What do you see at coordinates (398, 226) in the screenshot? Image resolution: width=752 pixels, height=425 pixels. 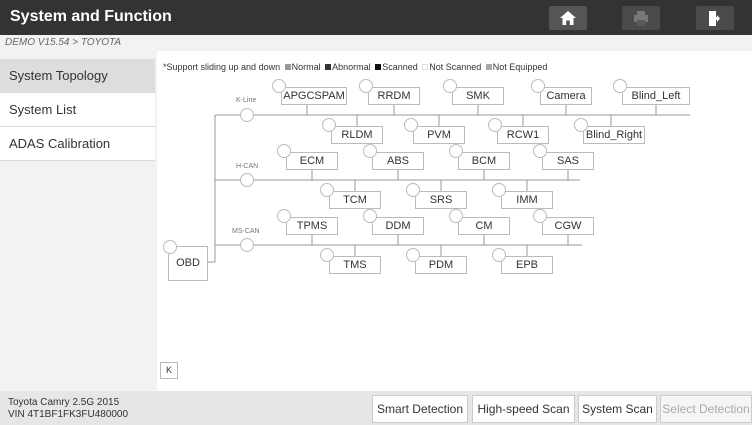 I see `module-label: DDM` at bounding box center [398, 226].